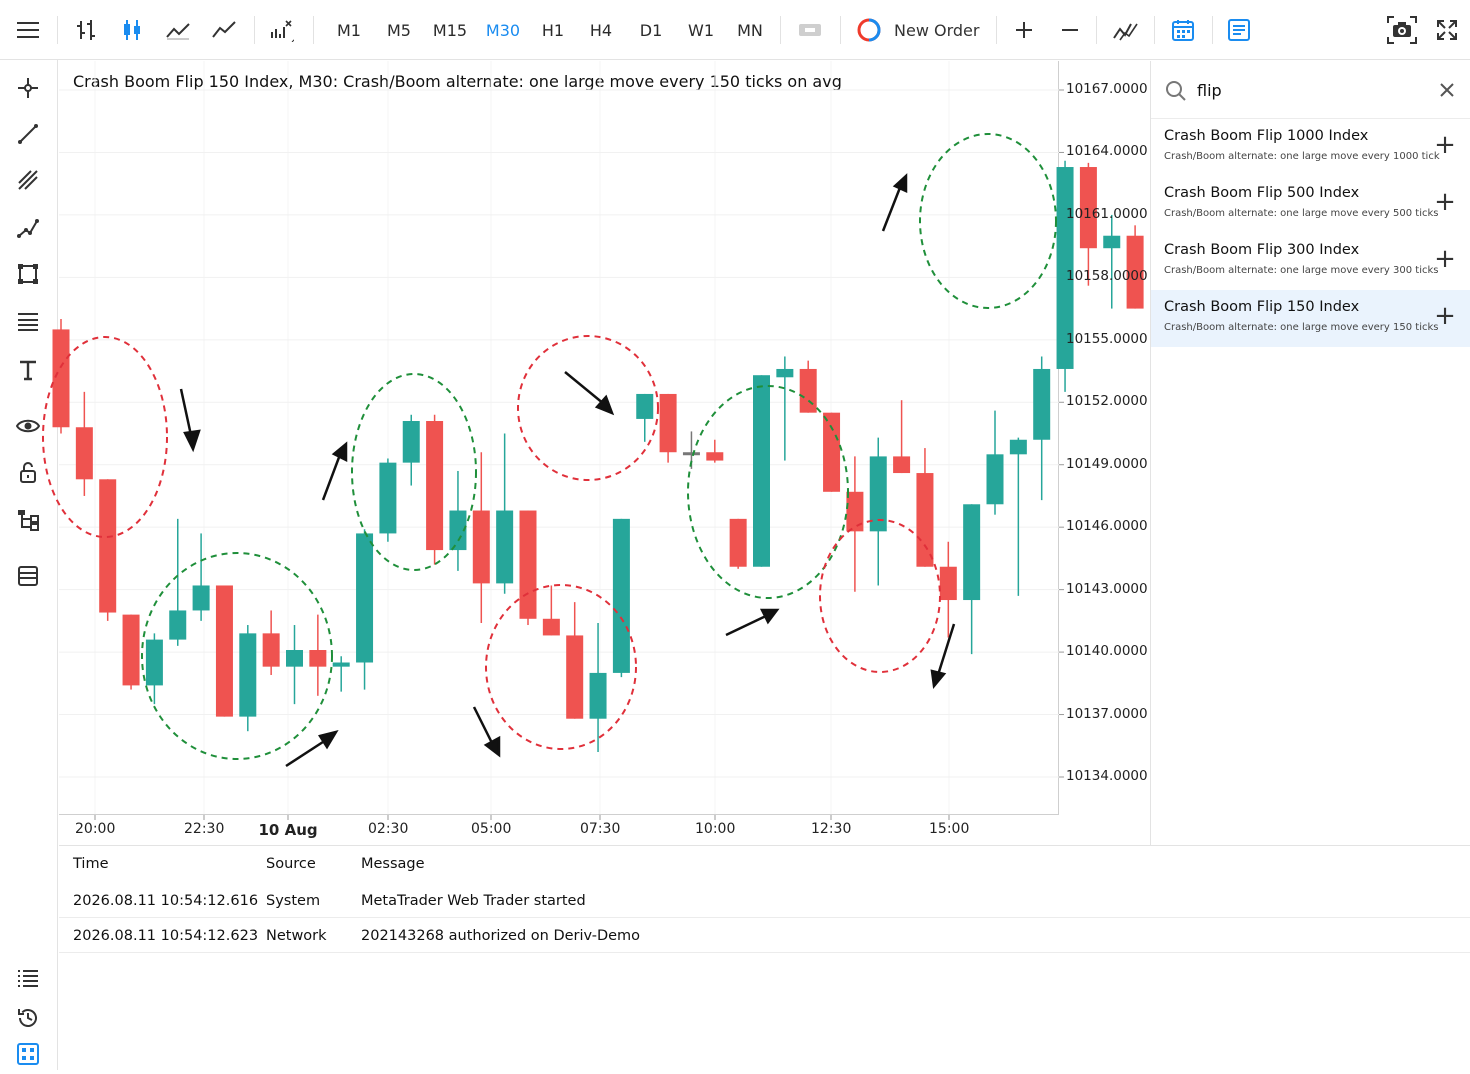 The image size is (1470, 1074). I want to click on trend-line-icon, so click(28, 134).